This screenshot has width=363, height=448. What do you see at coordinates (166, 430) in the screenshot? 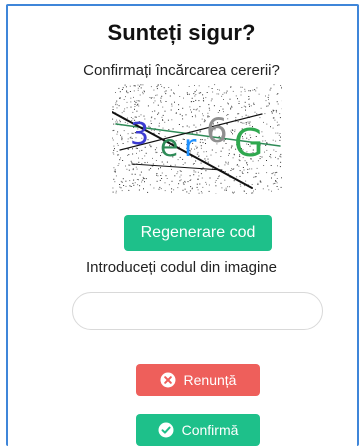
I see `check-circle-icon` at bounding box center [166, 430].